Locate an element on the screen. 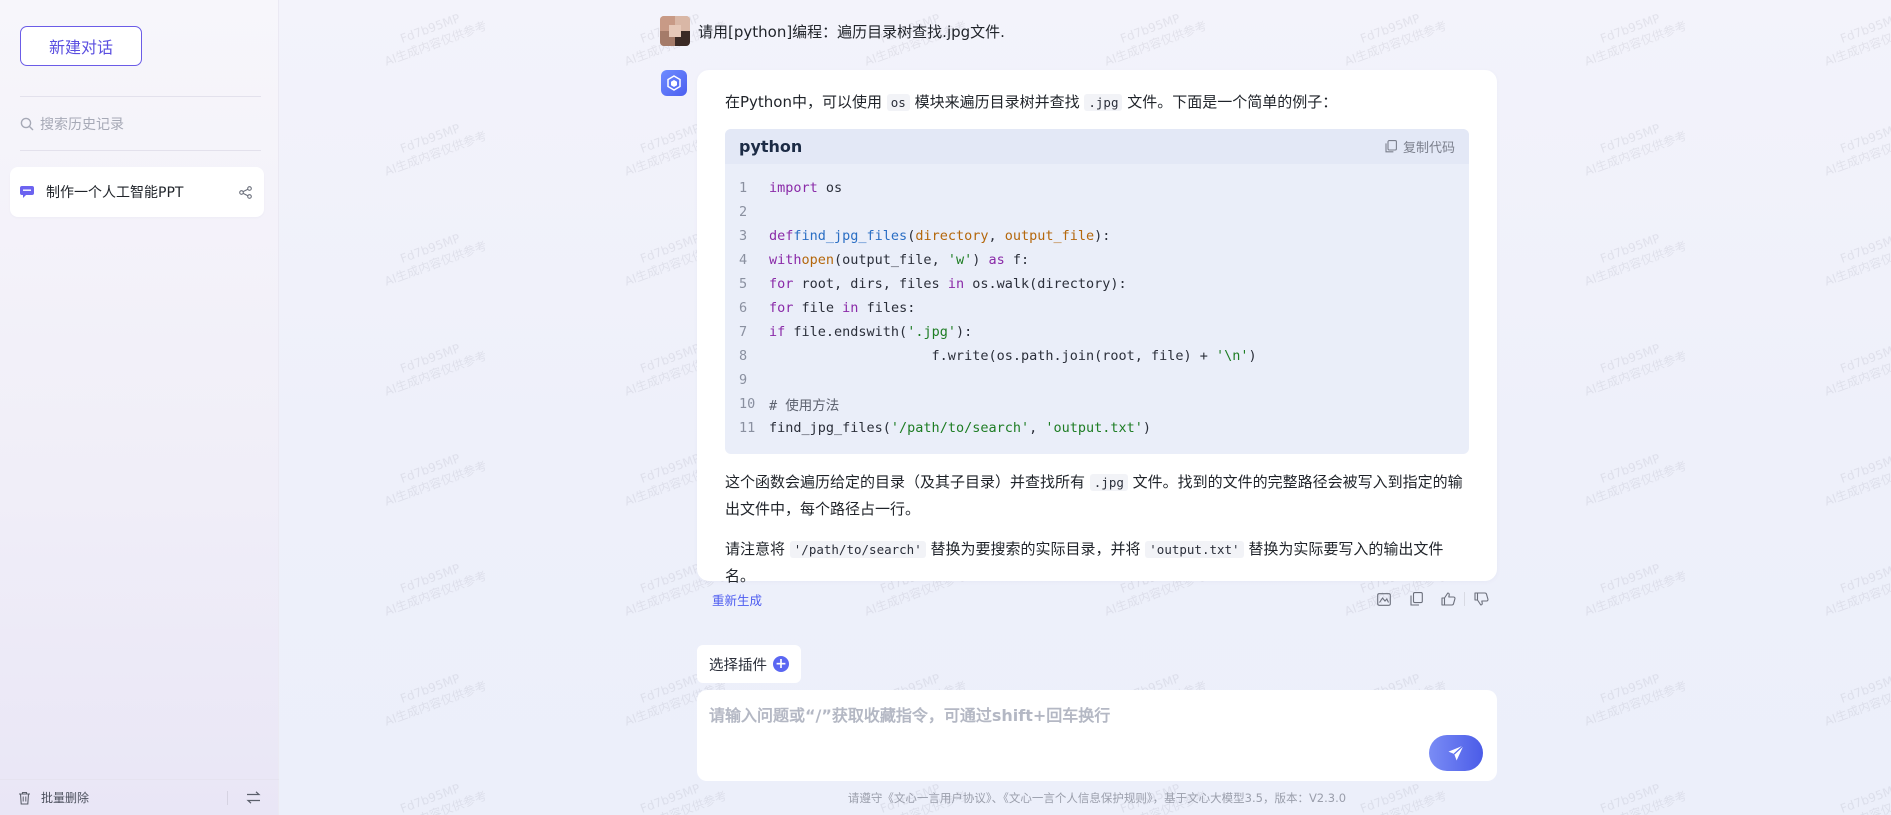 The height and width of the screenshot is (815, 1891). trash-icon is located at coordinates (24, 798).